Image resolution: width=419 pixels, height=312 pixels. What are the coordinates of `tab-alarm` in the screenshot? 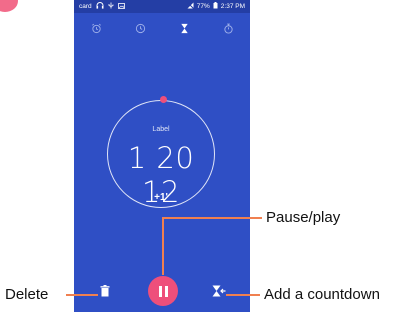 It's located at (96, 28).